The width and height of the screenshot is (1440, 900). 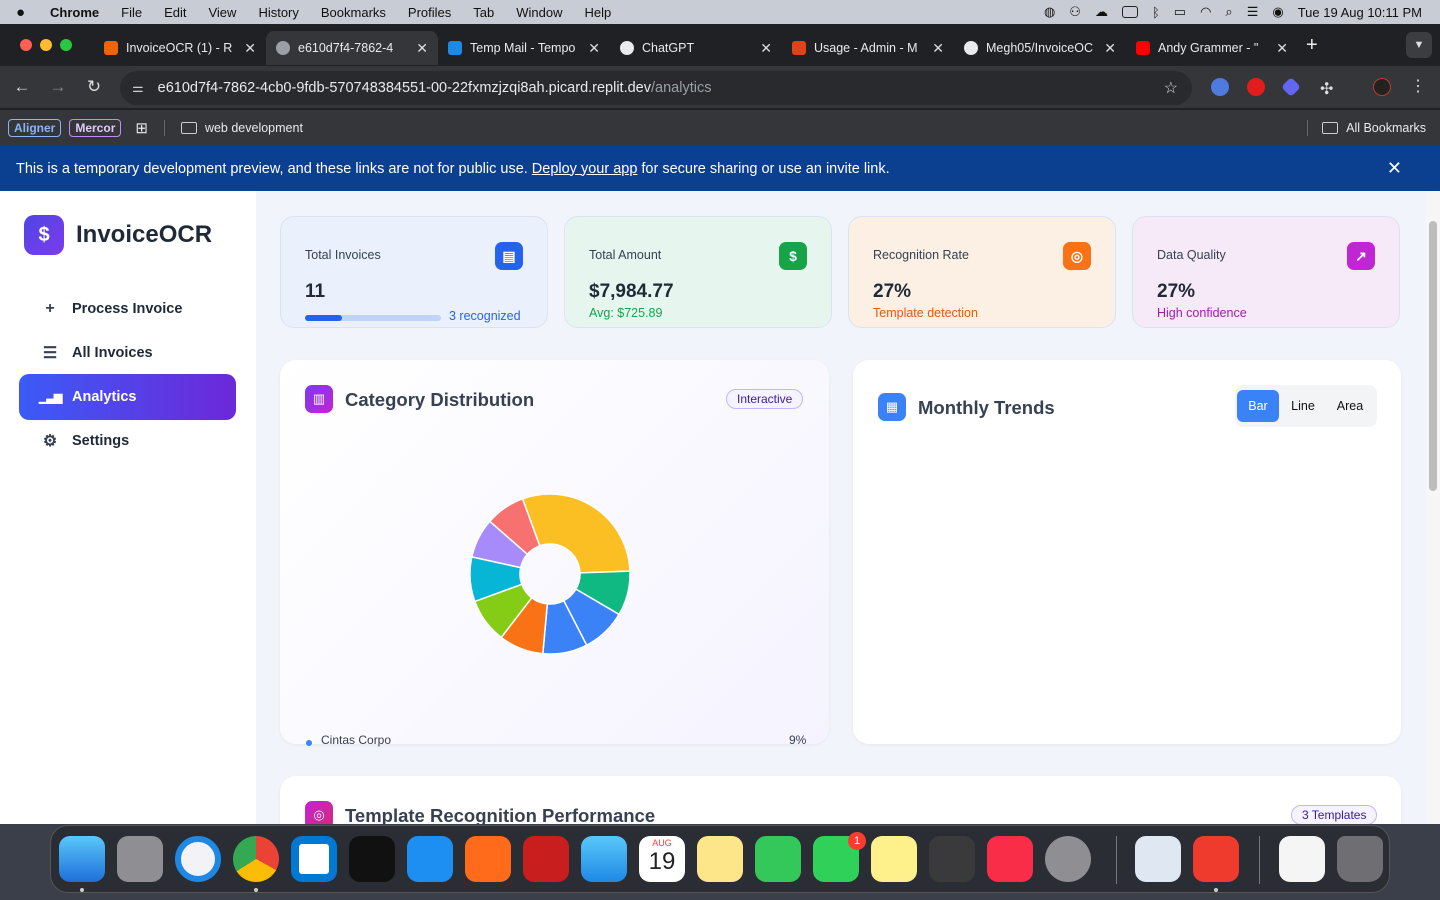 I want to click on chrome-icon, so click(x=256, y=859).